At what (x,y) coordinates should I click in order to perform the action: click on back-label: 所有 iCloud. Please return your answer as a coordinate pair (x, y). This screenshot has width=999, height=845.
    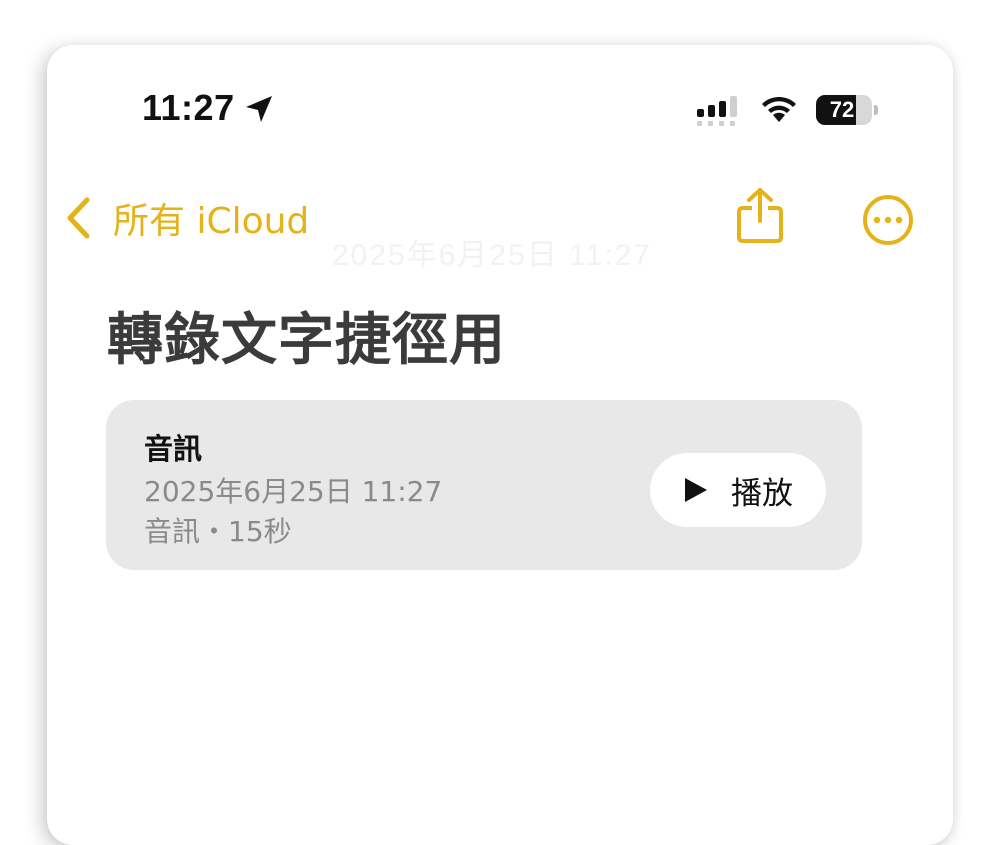
    Looking at the image, I should click on (211, 221).